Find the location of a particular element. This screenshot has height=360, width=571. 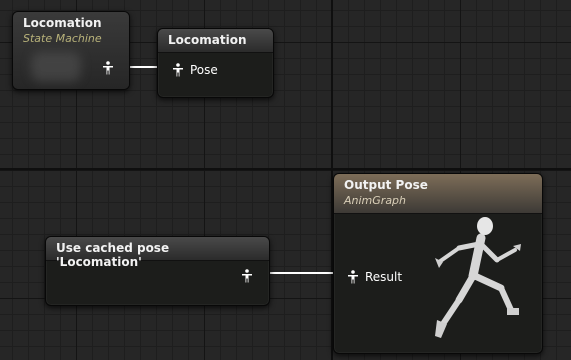

cached-pose-node: Use cached pose 'Locomation' is located at coordinates (157, 271).